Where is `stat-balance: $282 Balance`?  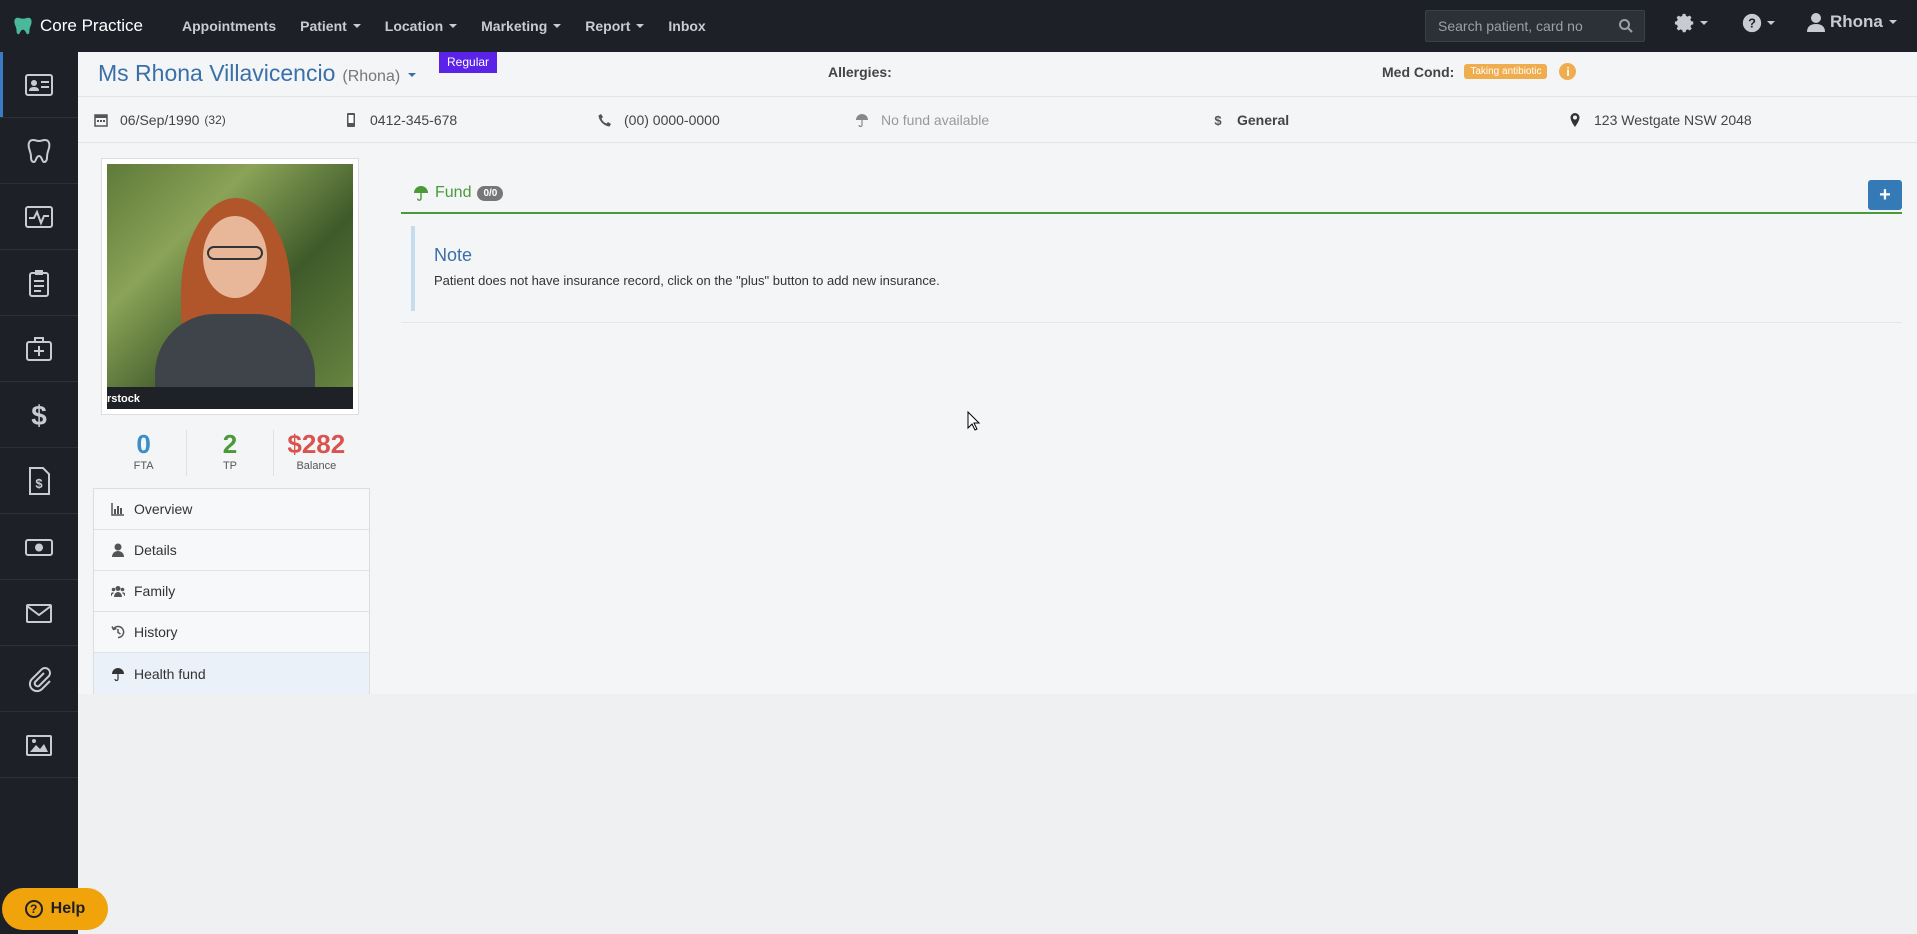 stat-balance: $282 Balance is located at coordinates (316, 453).